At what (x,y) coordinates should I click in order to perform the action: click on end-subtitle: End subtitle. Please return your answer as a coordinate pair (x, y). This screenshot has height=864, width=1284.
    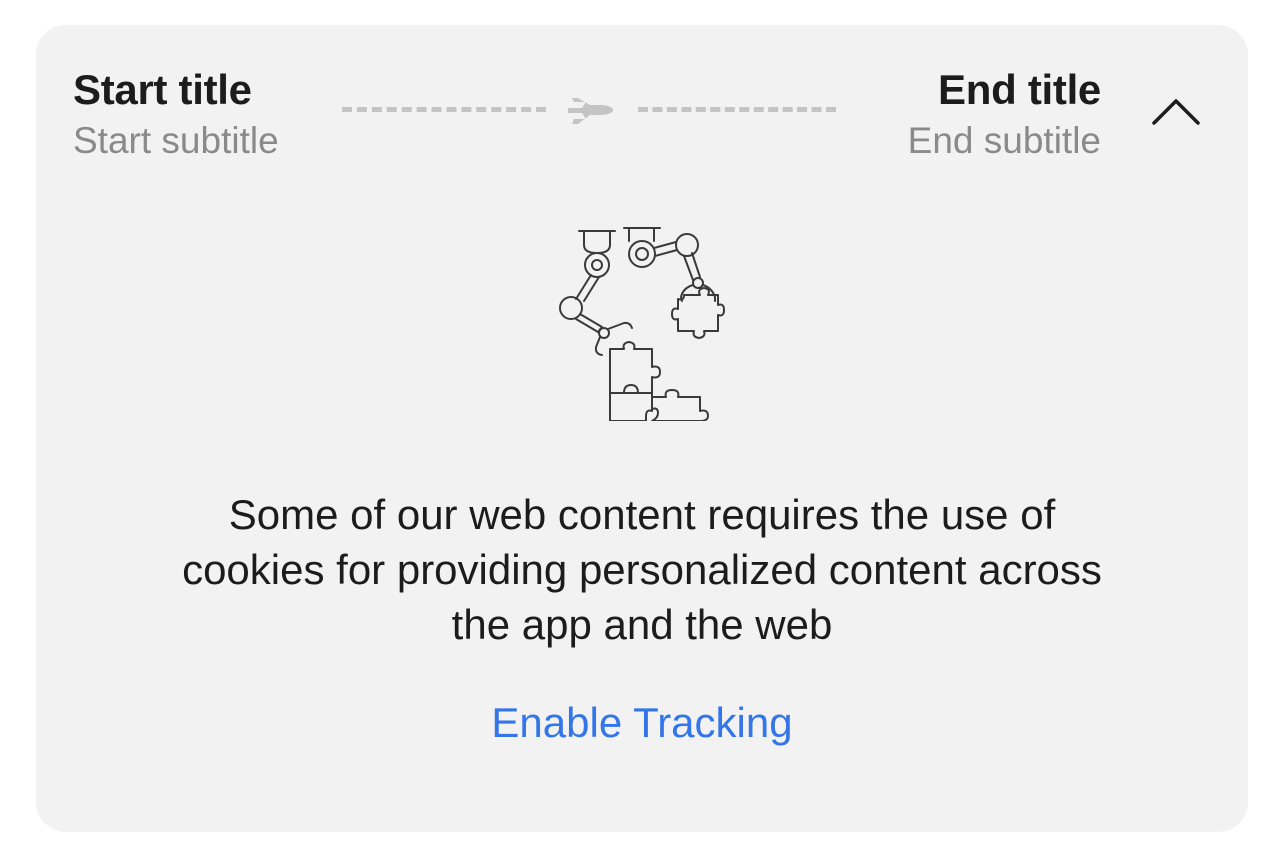
    Looking at the image, I should click on (1004, 140).